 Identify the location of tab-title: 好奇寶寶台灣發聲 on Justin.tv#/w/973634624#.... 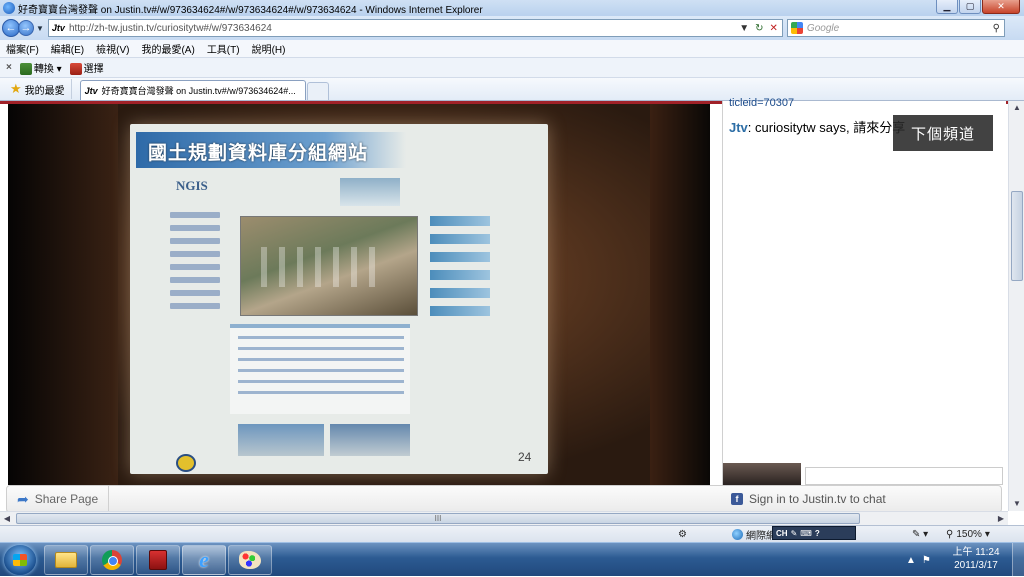
(198, 91).